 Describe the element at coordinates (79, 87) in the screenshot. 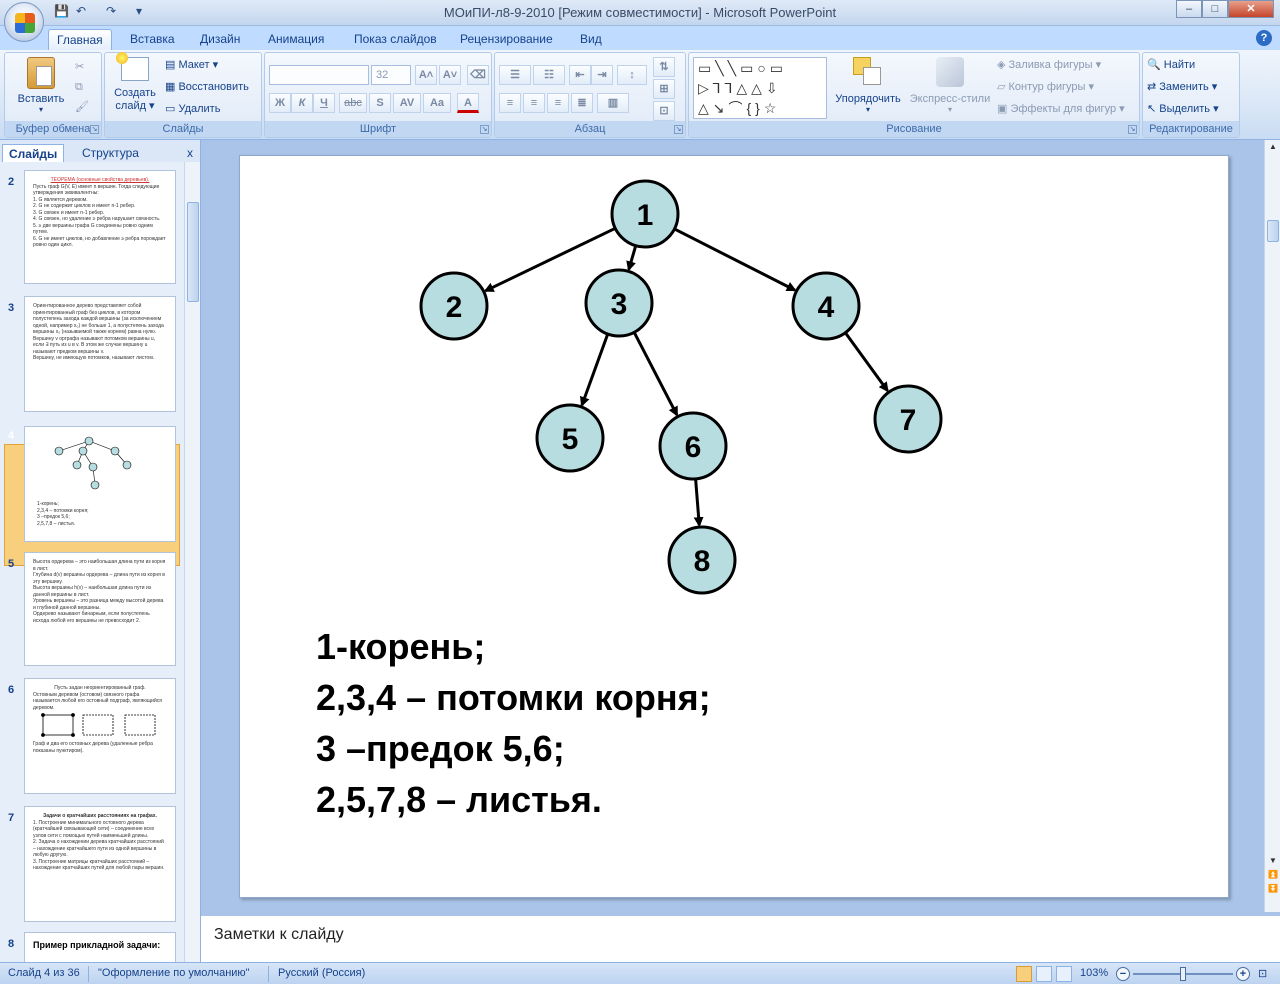

I see `copy-icon: ⧉` at that location.